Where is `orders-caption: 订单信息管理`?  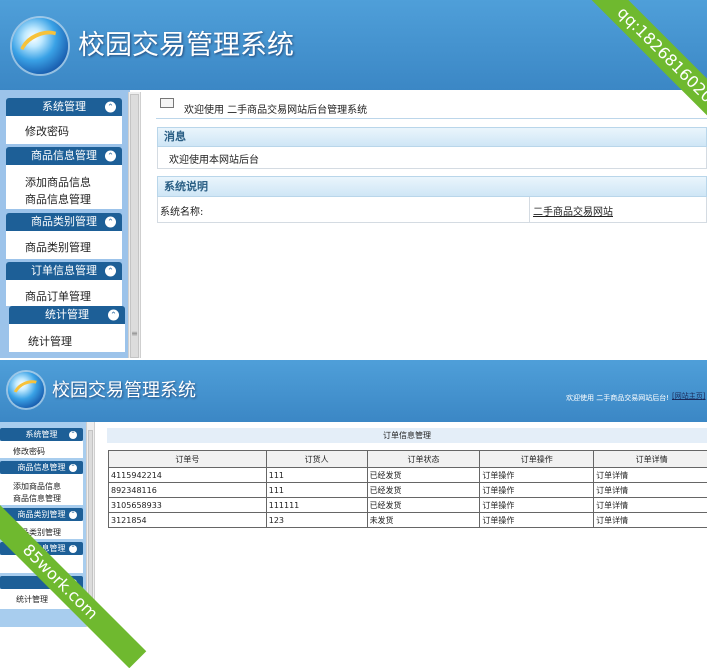
orders-caption: 订单信息管理 is located at coordinates (407, 435).